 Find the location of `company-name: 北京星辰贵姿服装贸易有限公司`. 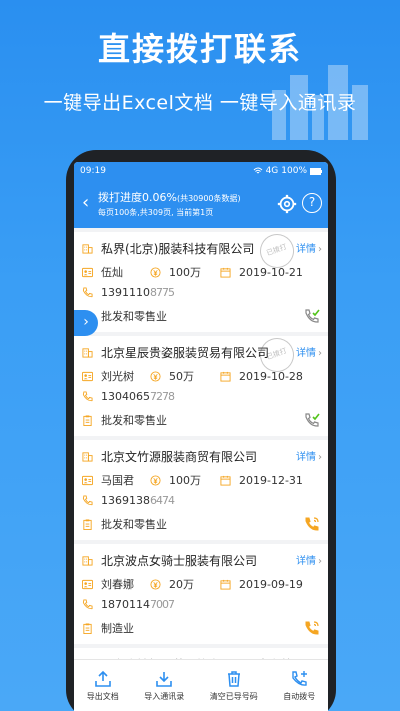

company-name: 北京星辰贵姿服装贸易有限公司 is located at coordinates (185, 353).